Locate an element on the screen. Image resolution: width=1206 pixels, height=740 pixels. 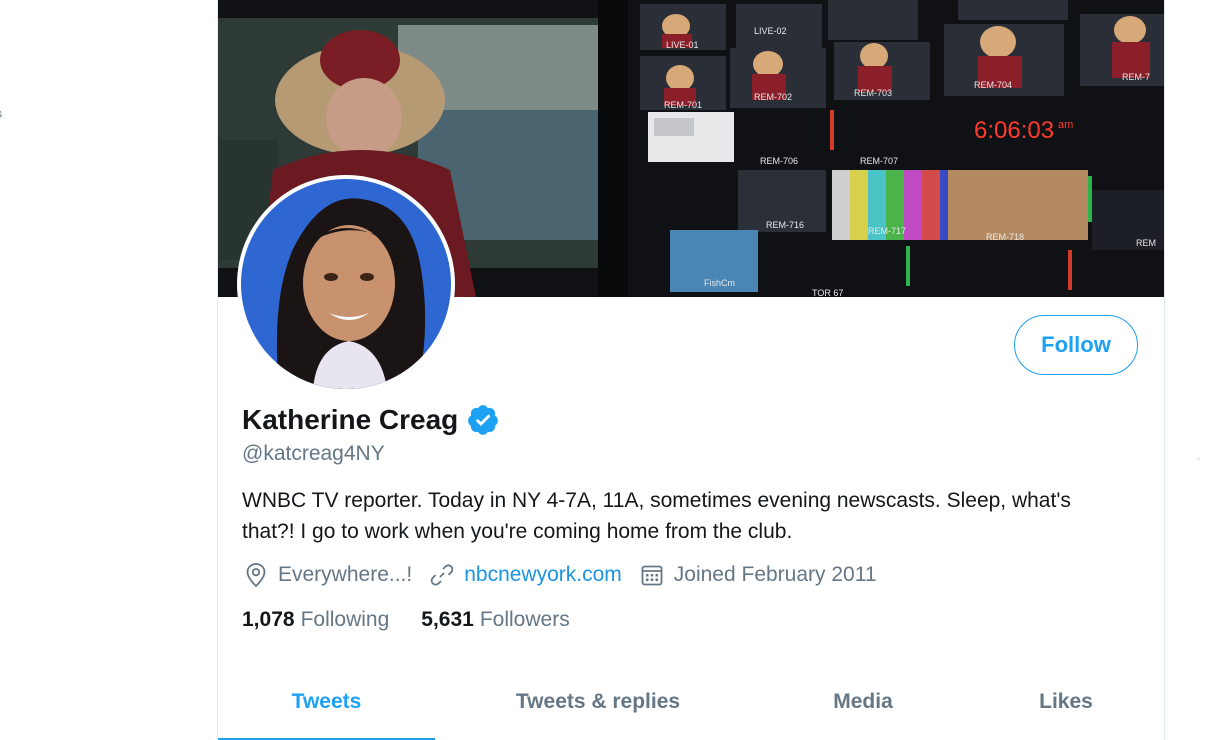
monitor-label: REM-716 is located at coordinates (785, 225).